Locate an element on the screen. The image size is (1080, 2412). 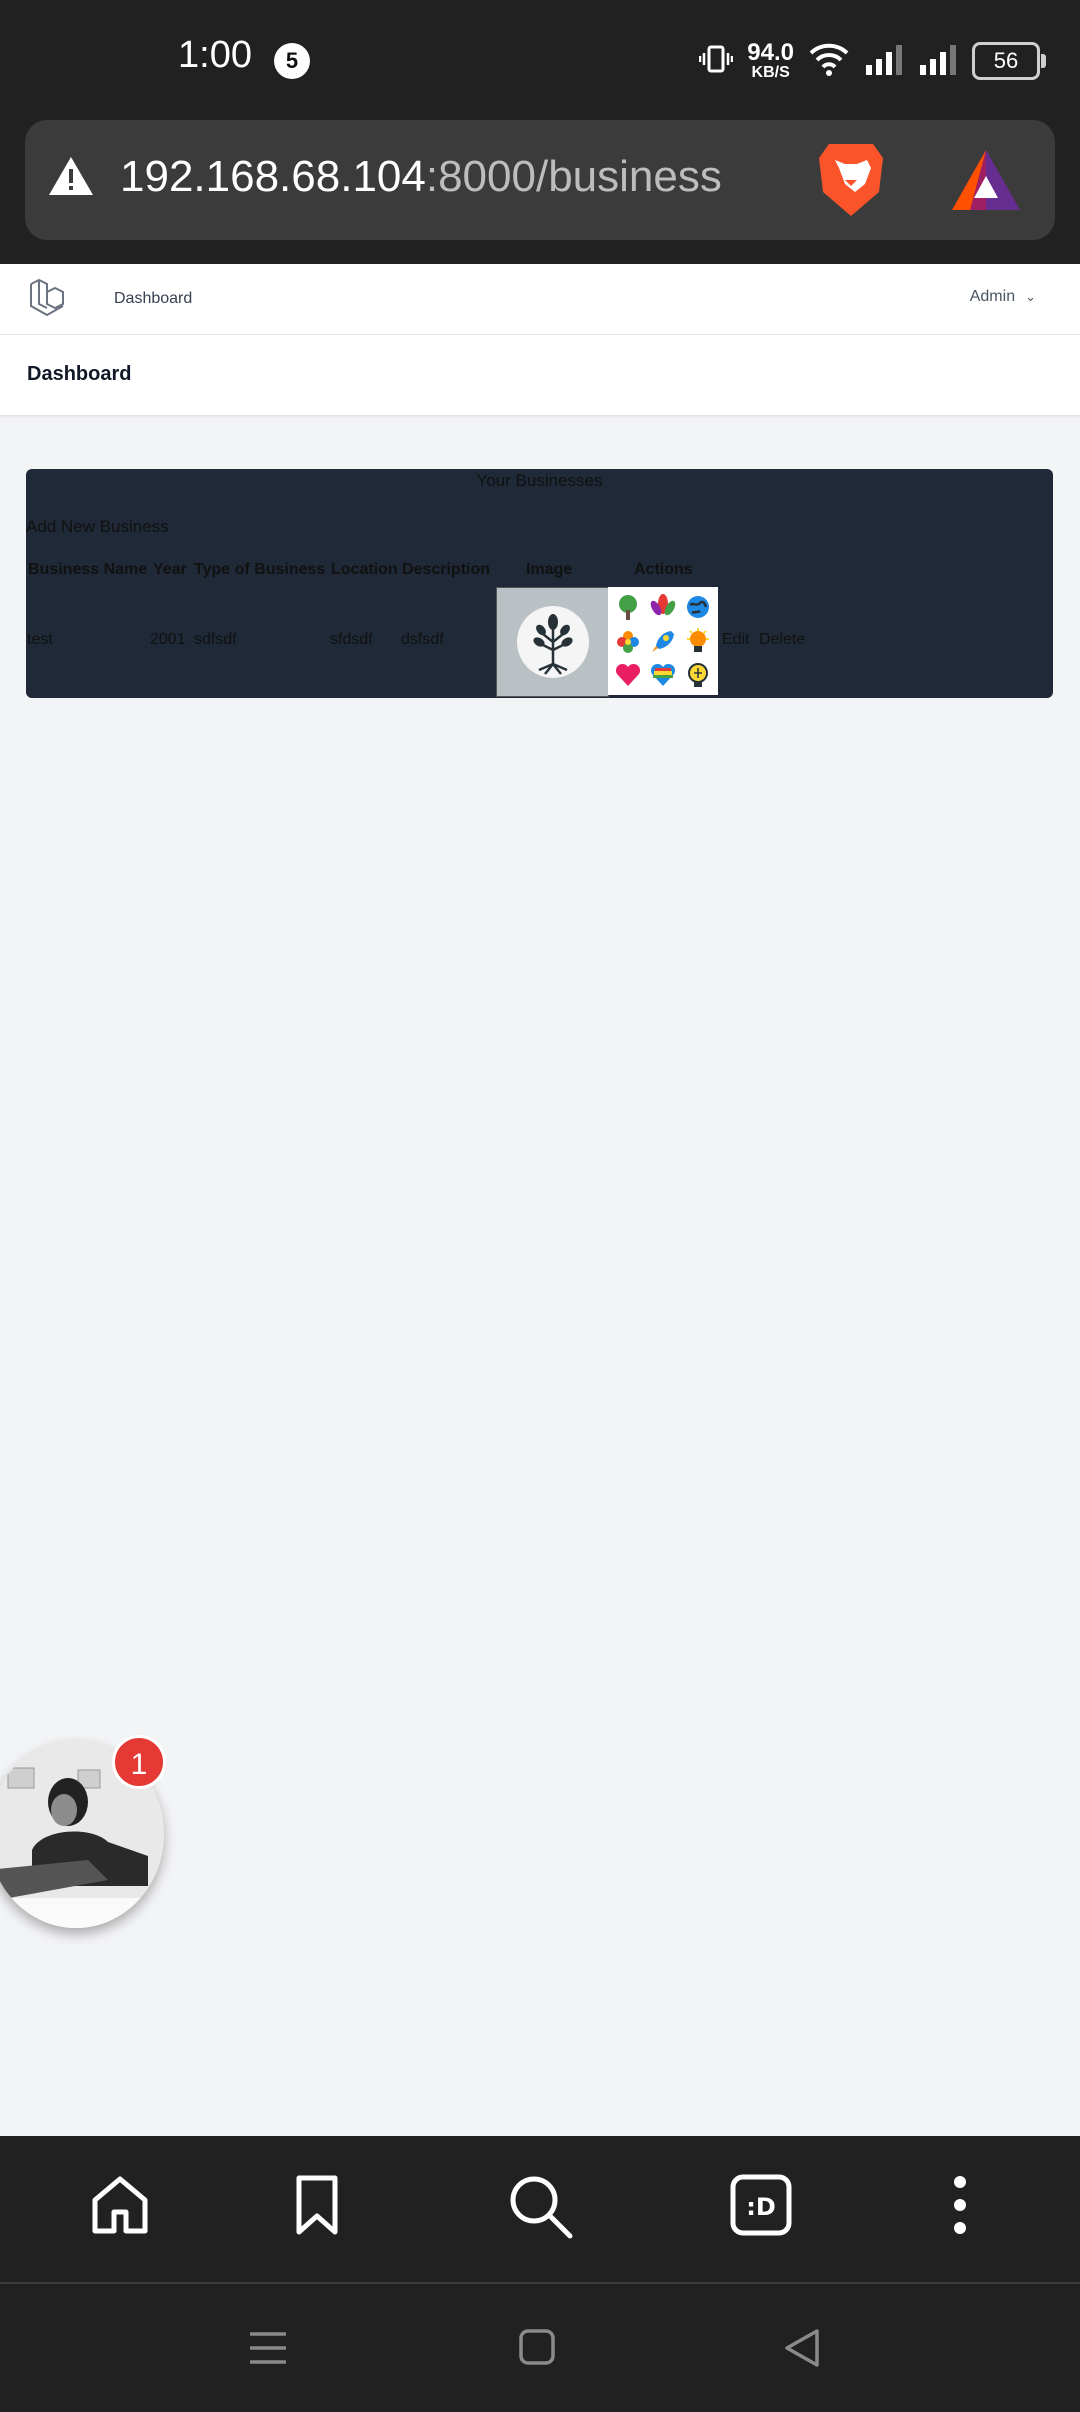
recent-apps-icon is located at coordinates (268, 2350).